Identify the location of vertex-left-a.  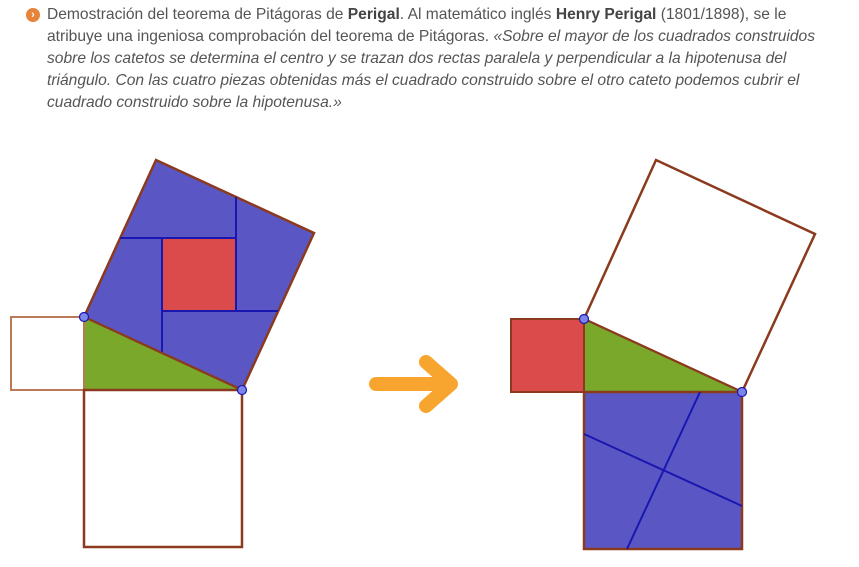
(84, 317).